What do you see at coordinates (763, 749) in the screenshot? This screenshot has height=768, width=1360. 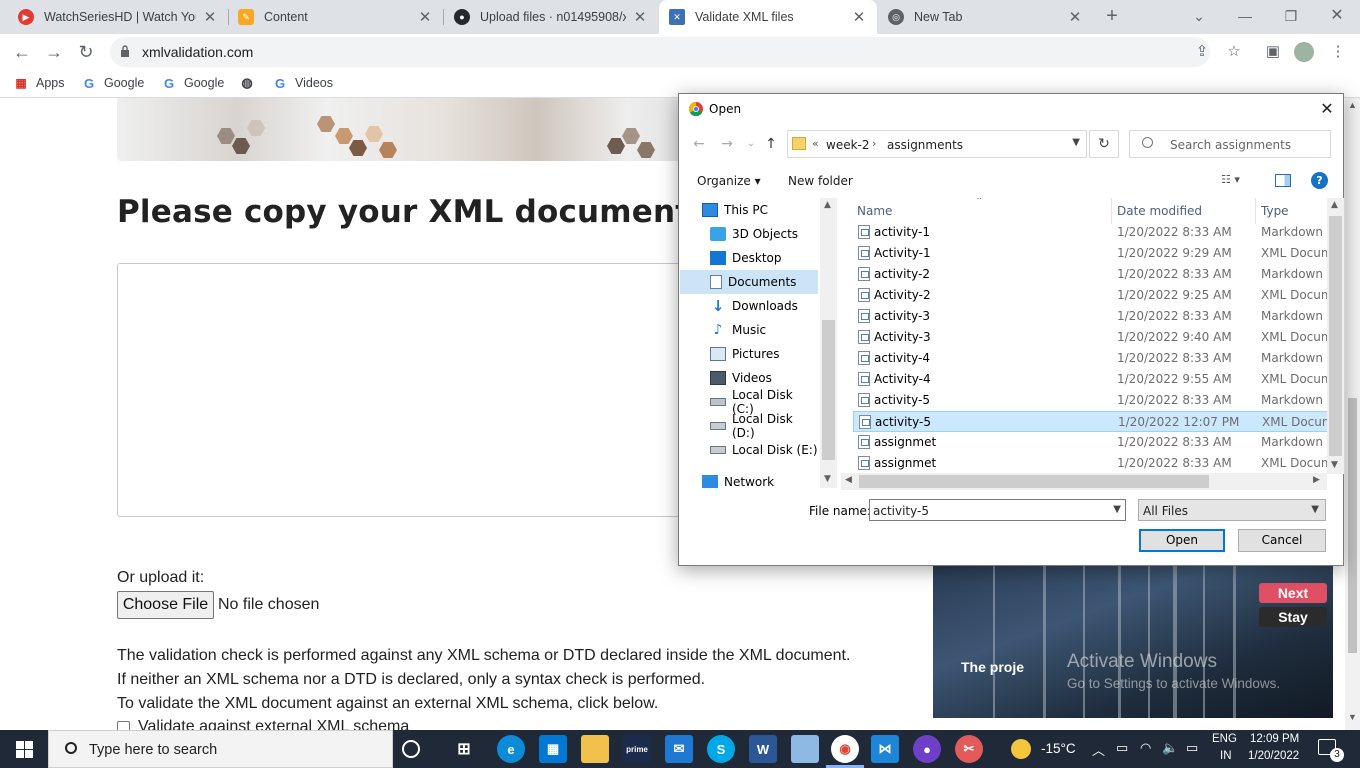 I see `word-icon: W` at bounding box center [763, 749].